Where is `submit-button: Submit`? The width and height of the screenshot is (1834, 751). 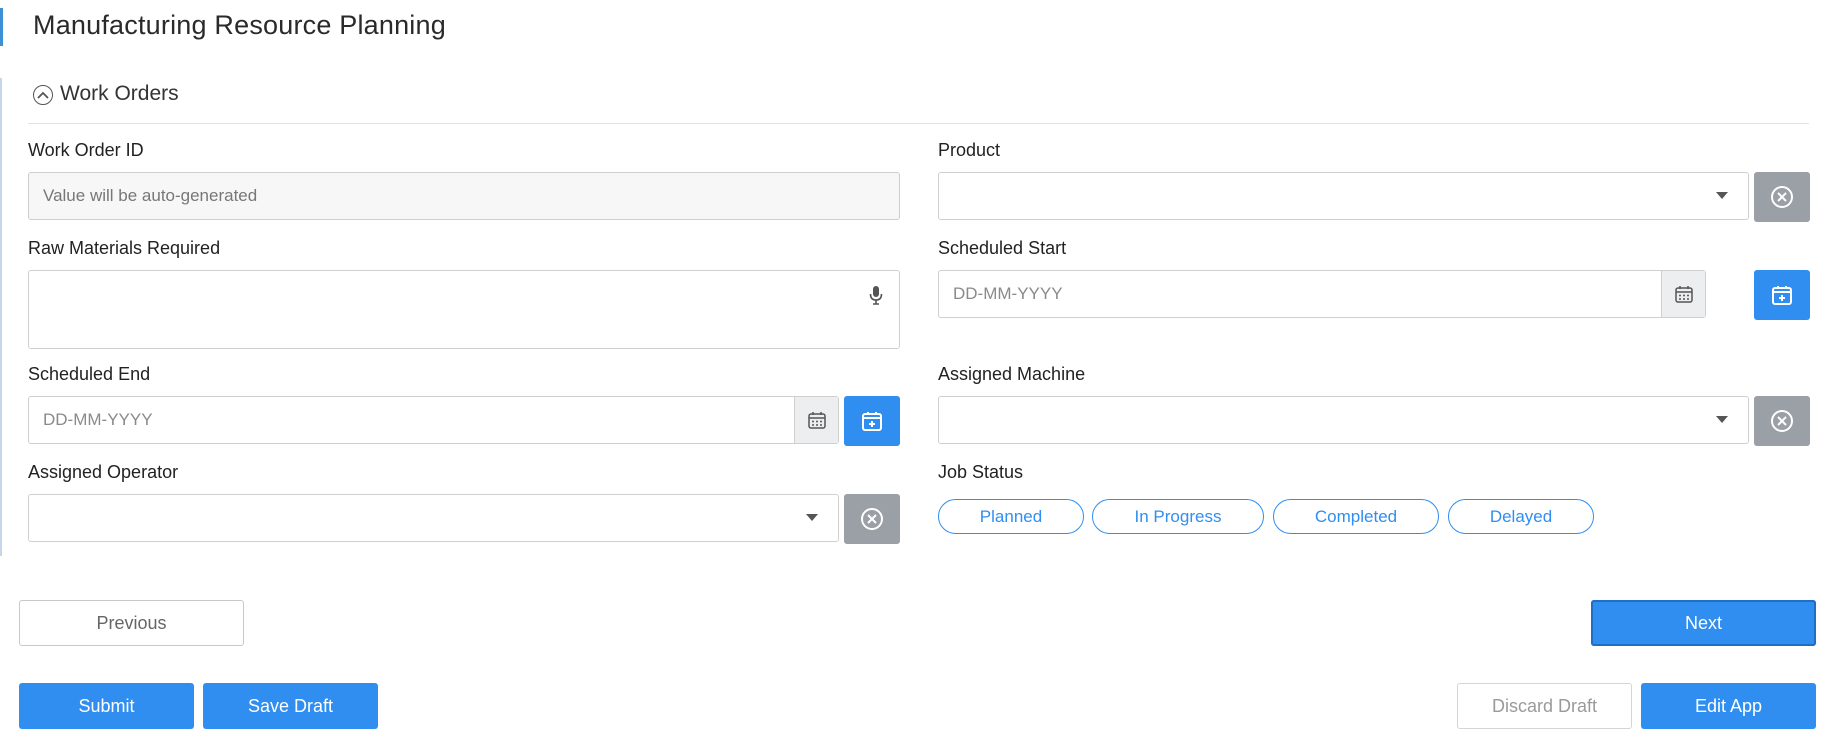 submit-button: Submit is located at coordinates (106, 706).